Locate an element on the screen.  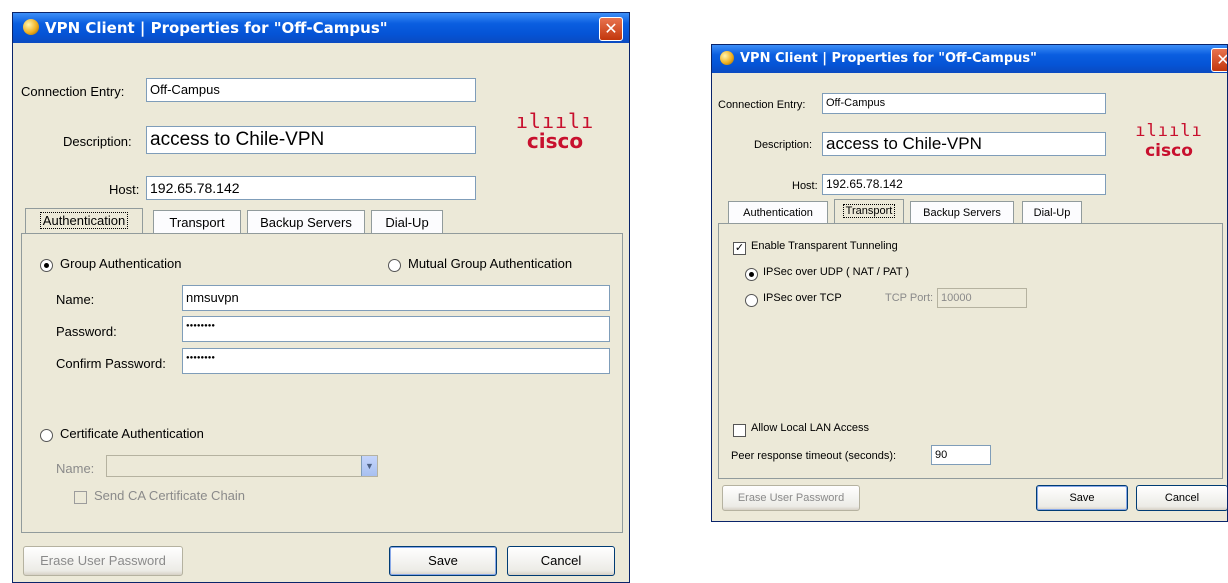
confirm-password-field: ●●●●●●●● is located at coordinates (396, 361).